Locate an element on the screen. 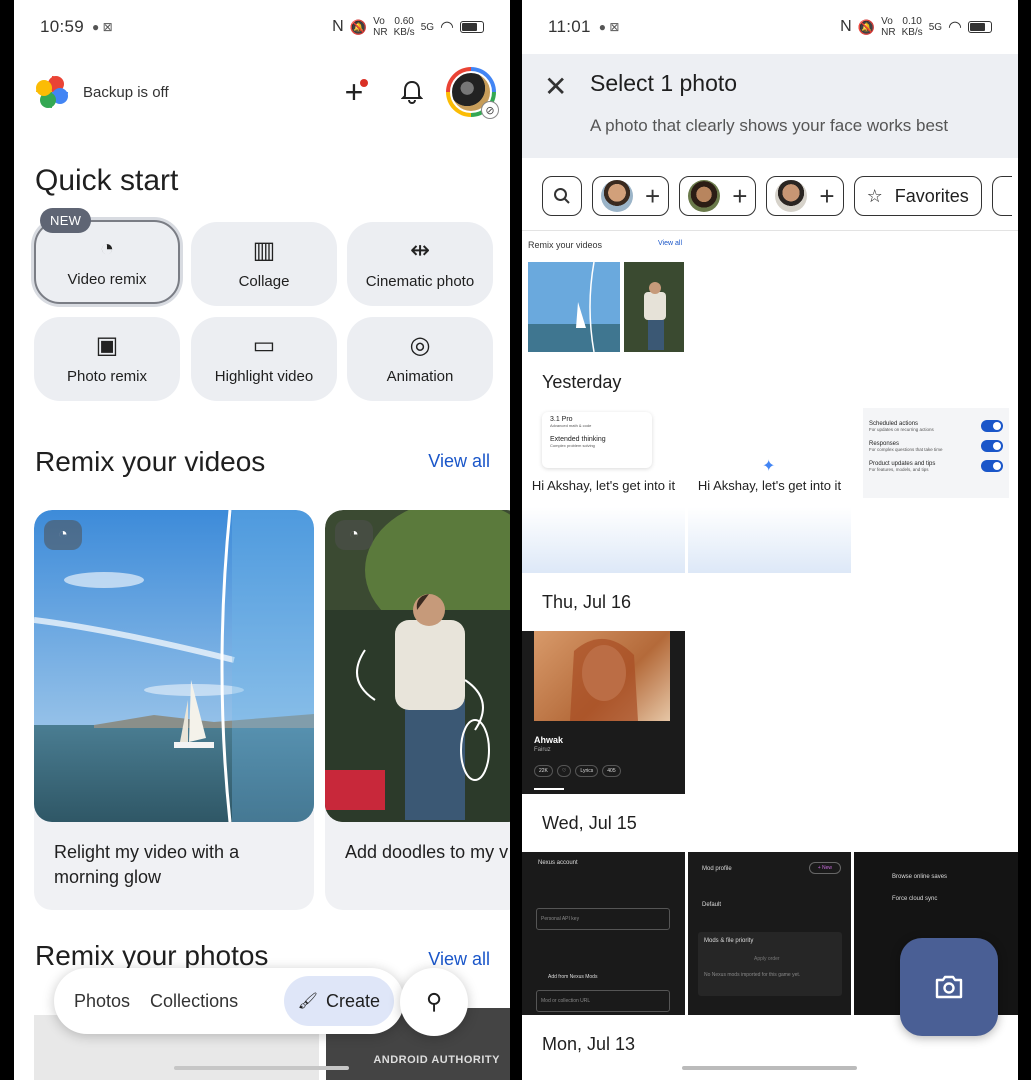 This screenshot has width=1031, height=1080. date-header: Mon, Jul 13 is located at coordinates (589, 1044).